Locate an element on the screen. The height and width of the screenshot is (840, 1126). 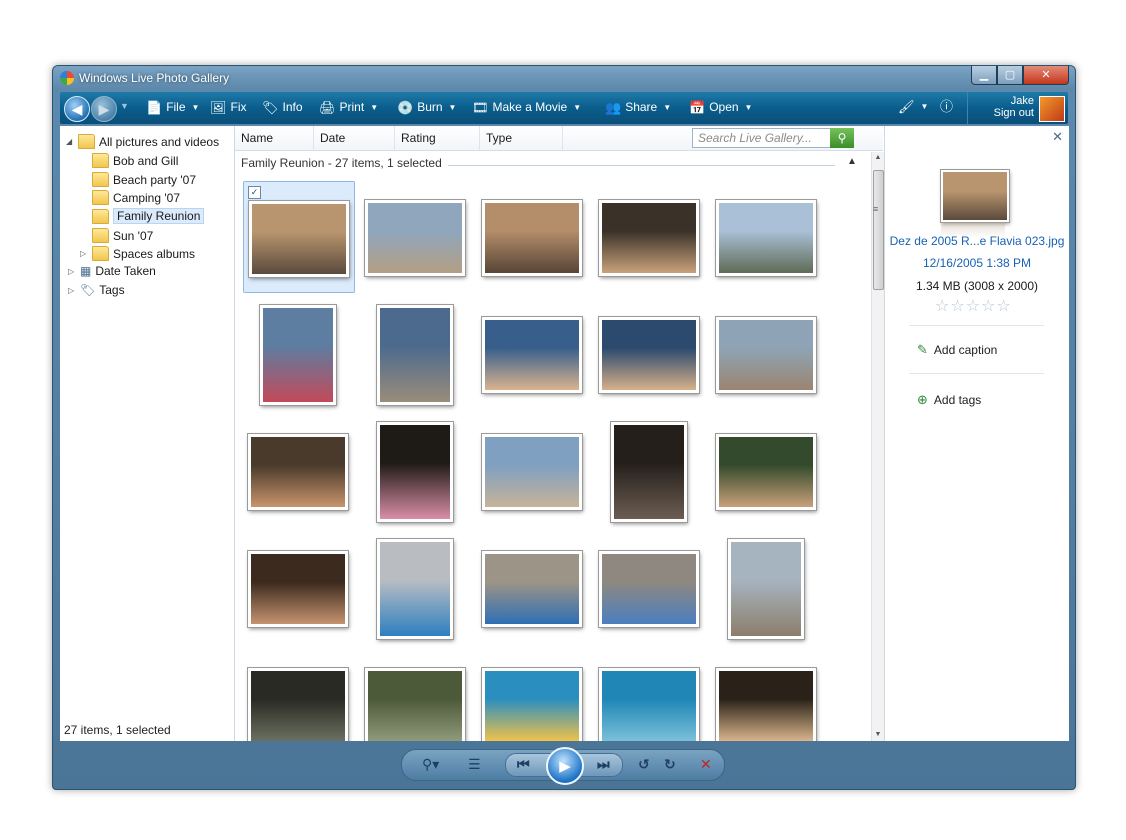
file-icon: 📄 is located at coordinates (154, 107).